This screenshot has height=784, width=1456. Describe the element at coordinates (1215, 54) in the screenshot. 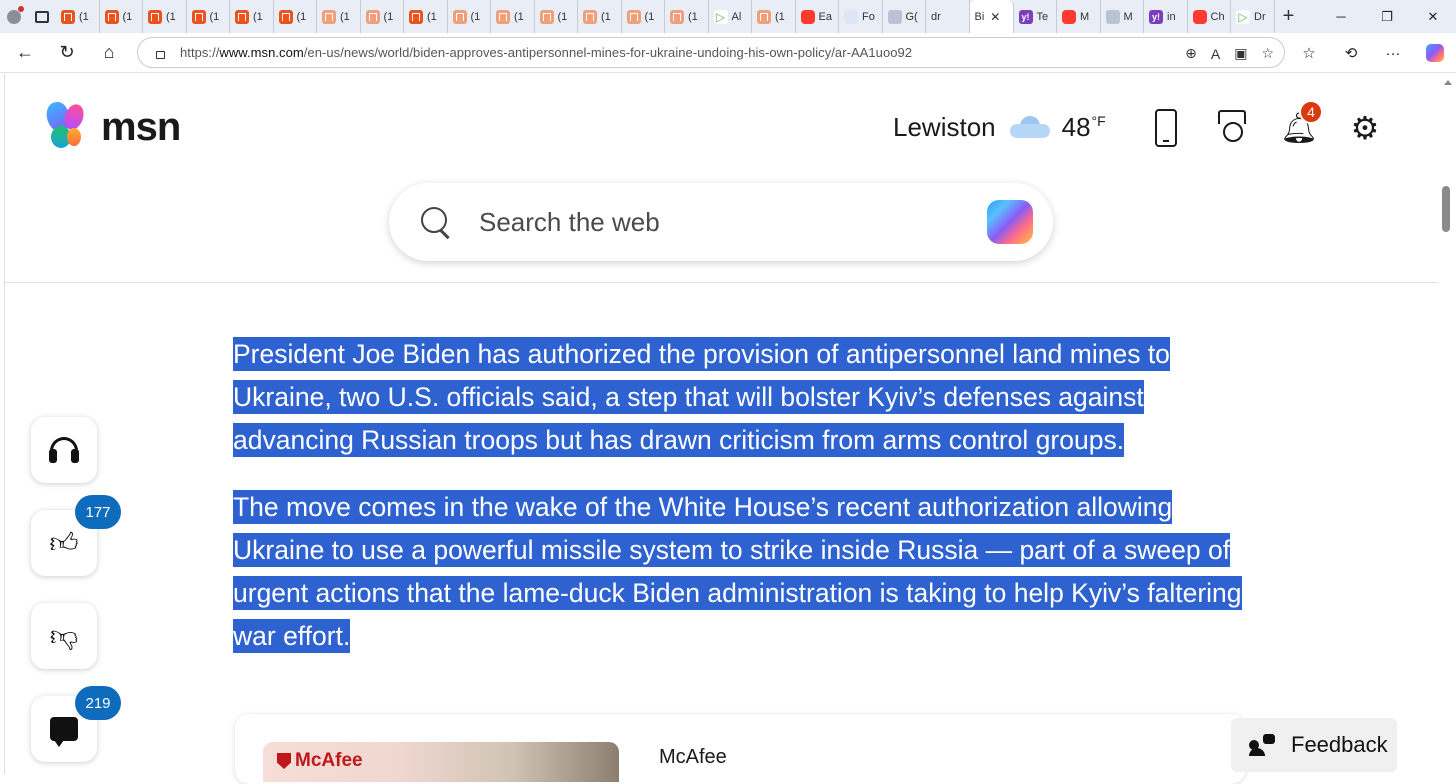

I see `read-aloud-icon: A` at that location.